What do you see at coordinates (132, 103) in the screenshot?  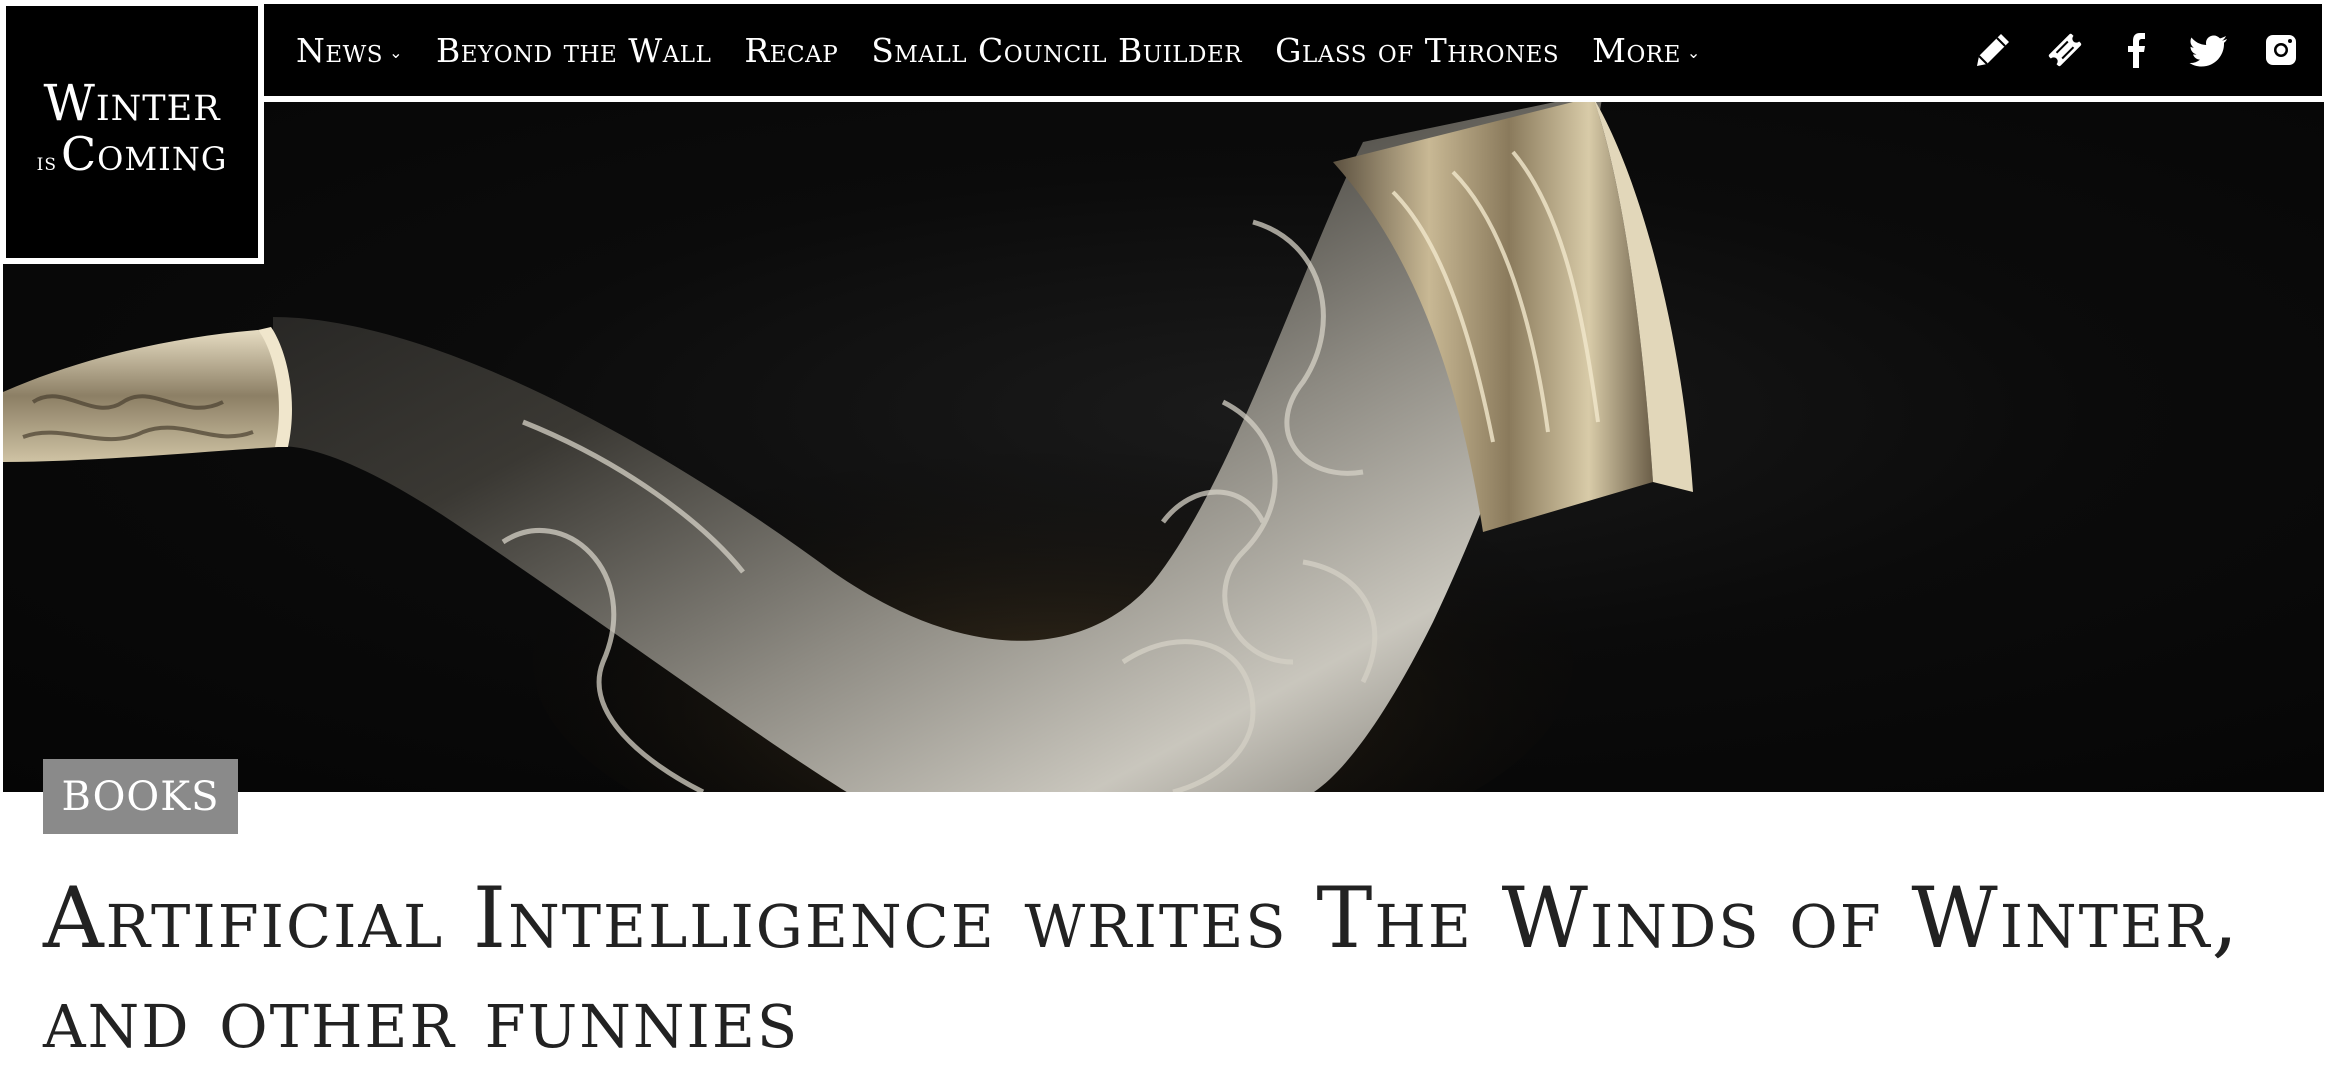 I see `logo-line-winter: Winter` at bounding box center [132, 103].